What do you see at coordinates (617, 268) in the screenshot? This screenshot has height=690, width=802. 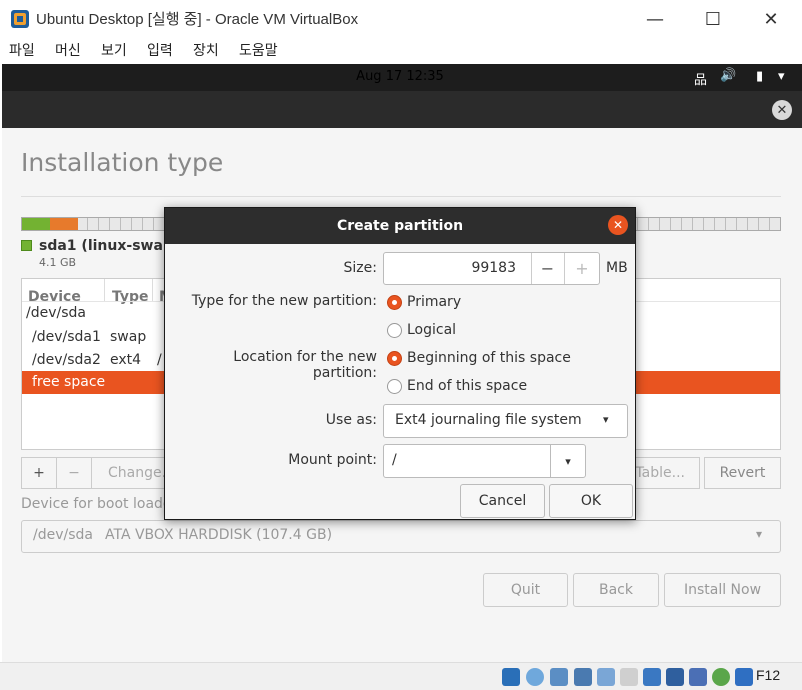 I see `size-unit: MB` at bounding box center [617, 268].